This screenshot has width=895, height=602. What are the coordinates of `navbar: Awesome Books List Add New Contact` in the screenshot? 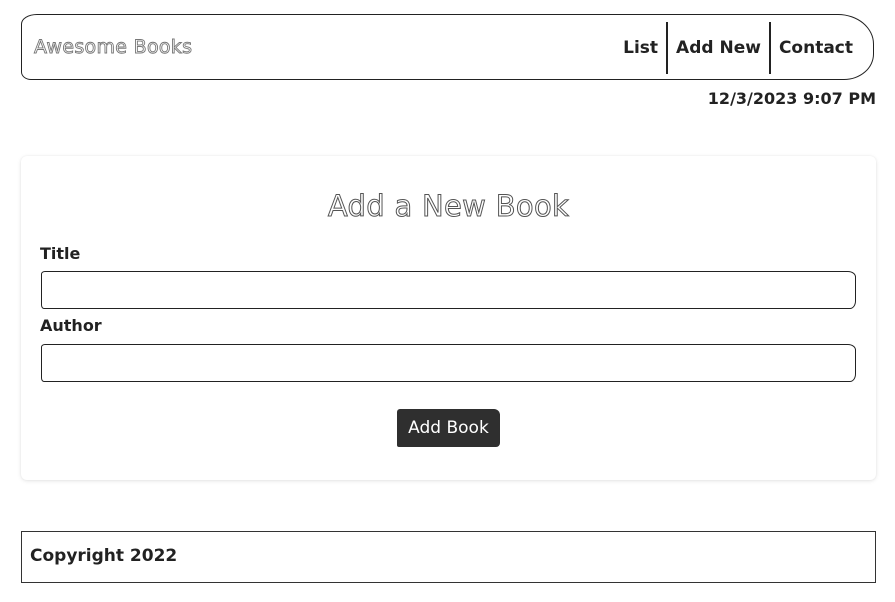 It's located at (447, 47).